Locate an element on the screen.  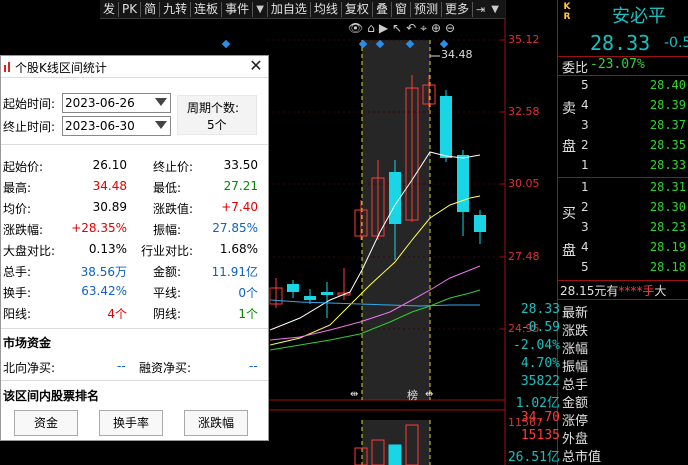
range-right-handle-icon: ⇹ is located at coordinates (429, 394).